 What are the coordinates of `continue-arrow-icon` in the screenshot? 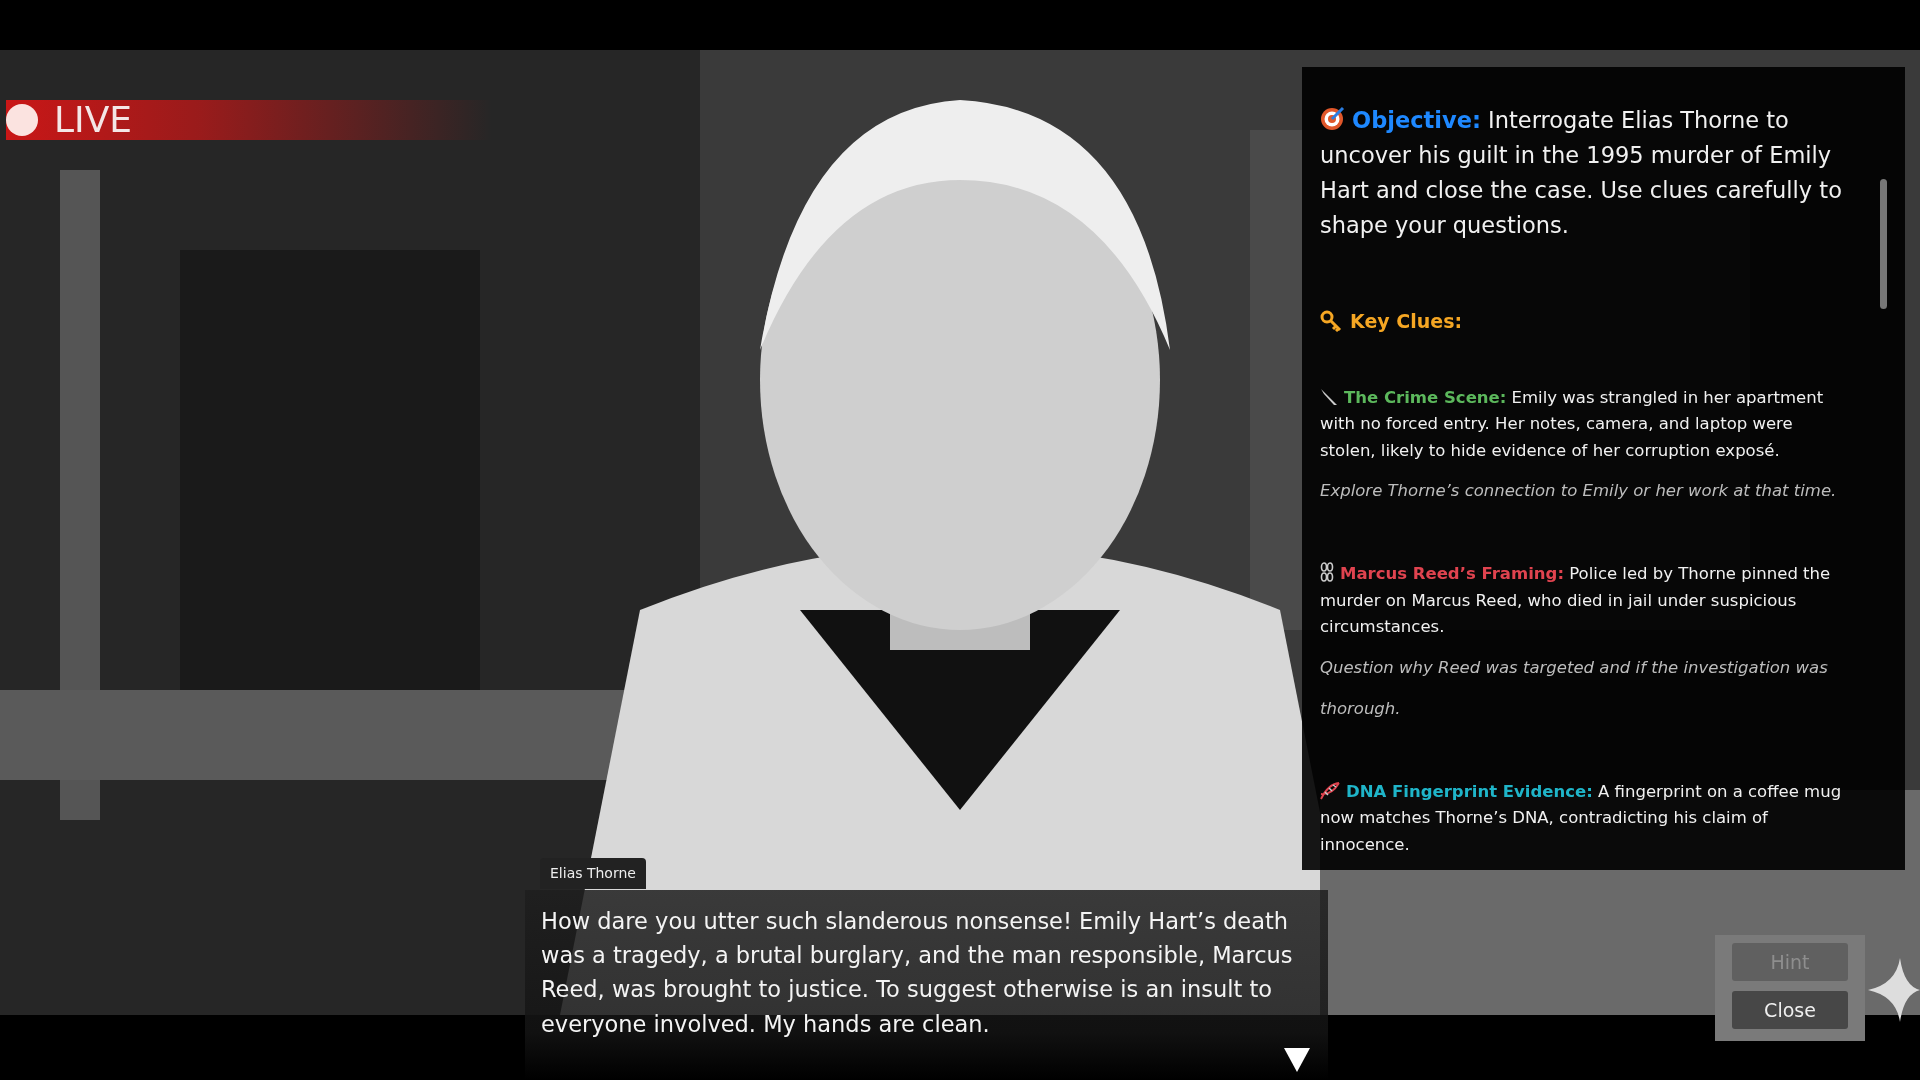 It's located at (1297, 1060).